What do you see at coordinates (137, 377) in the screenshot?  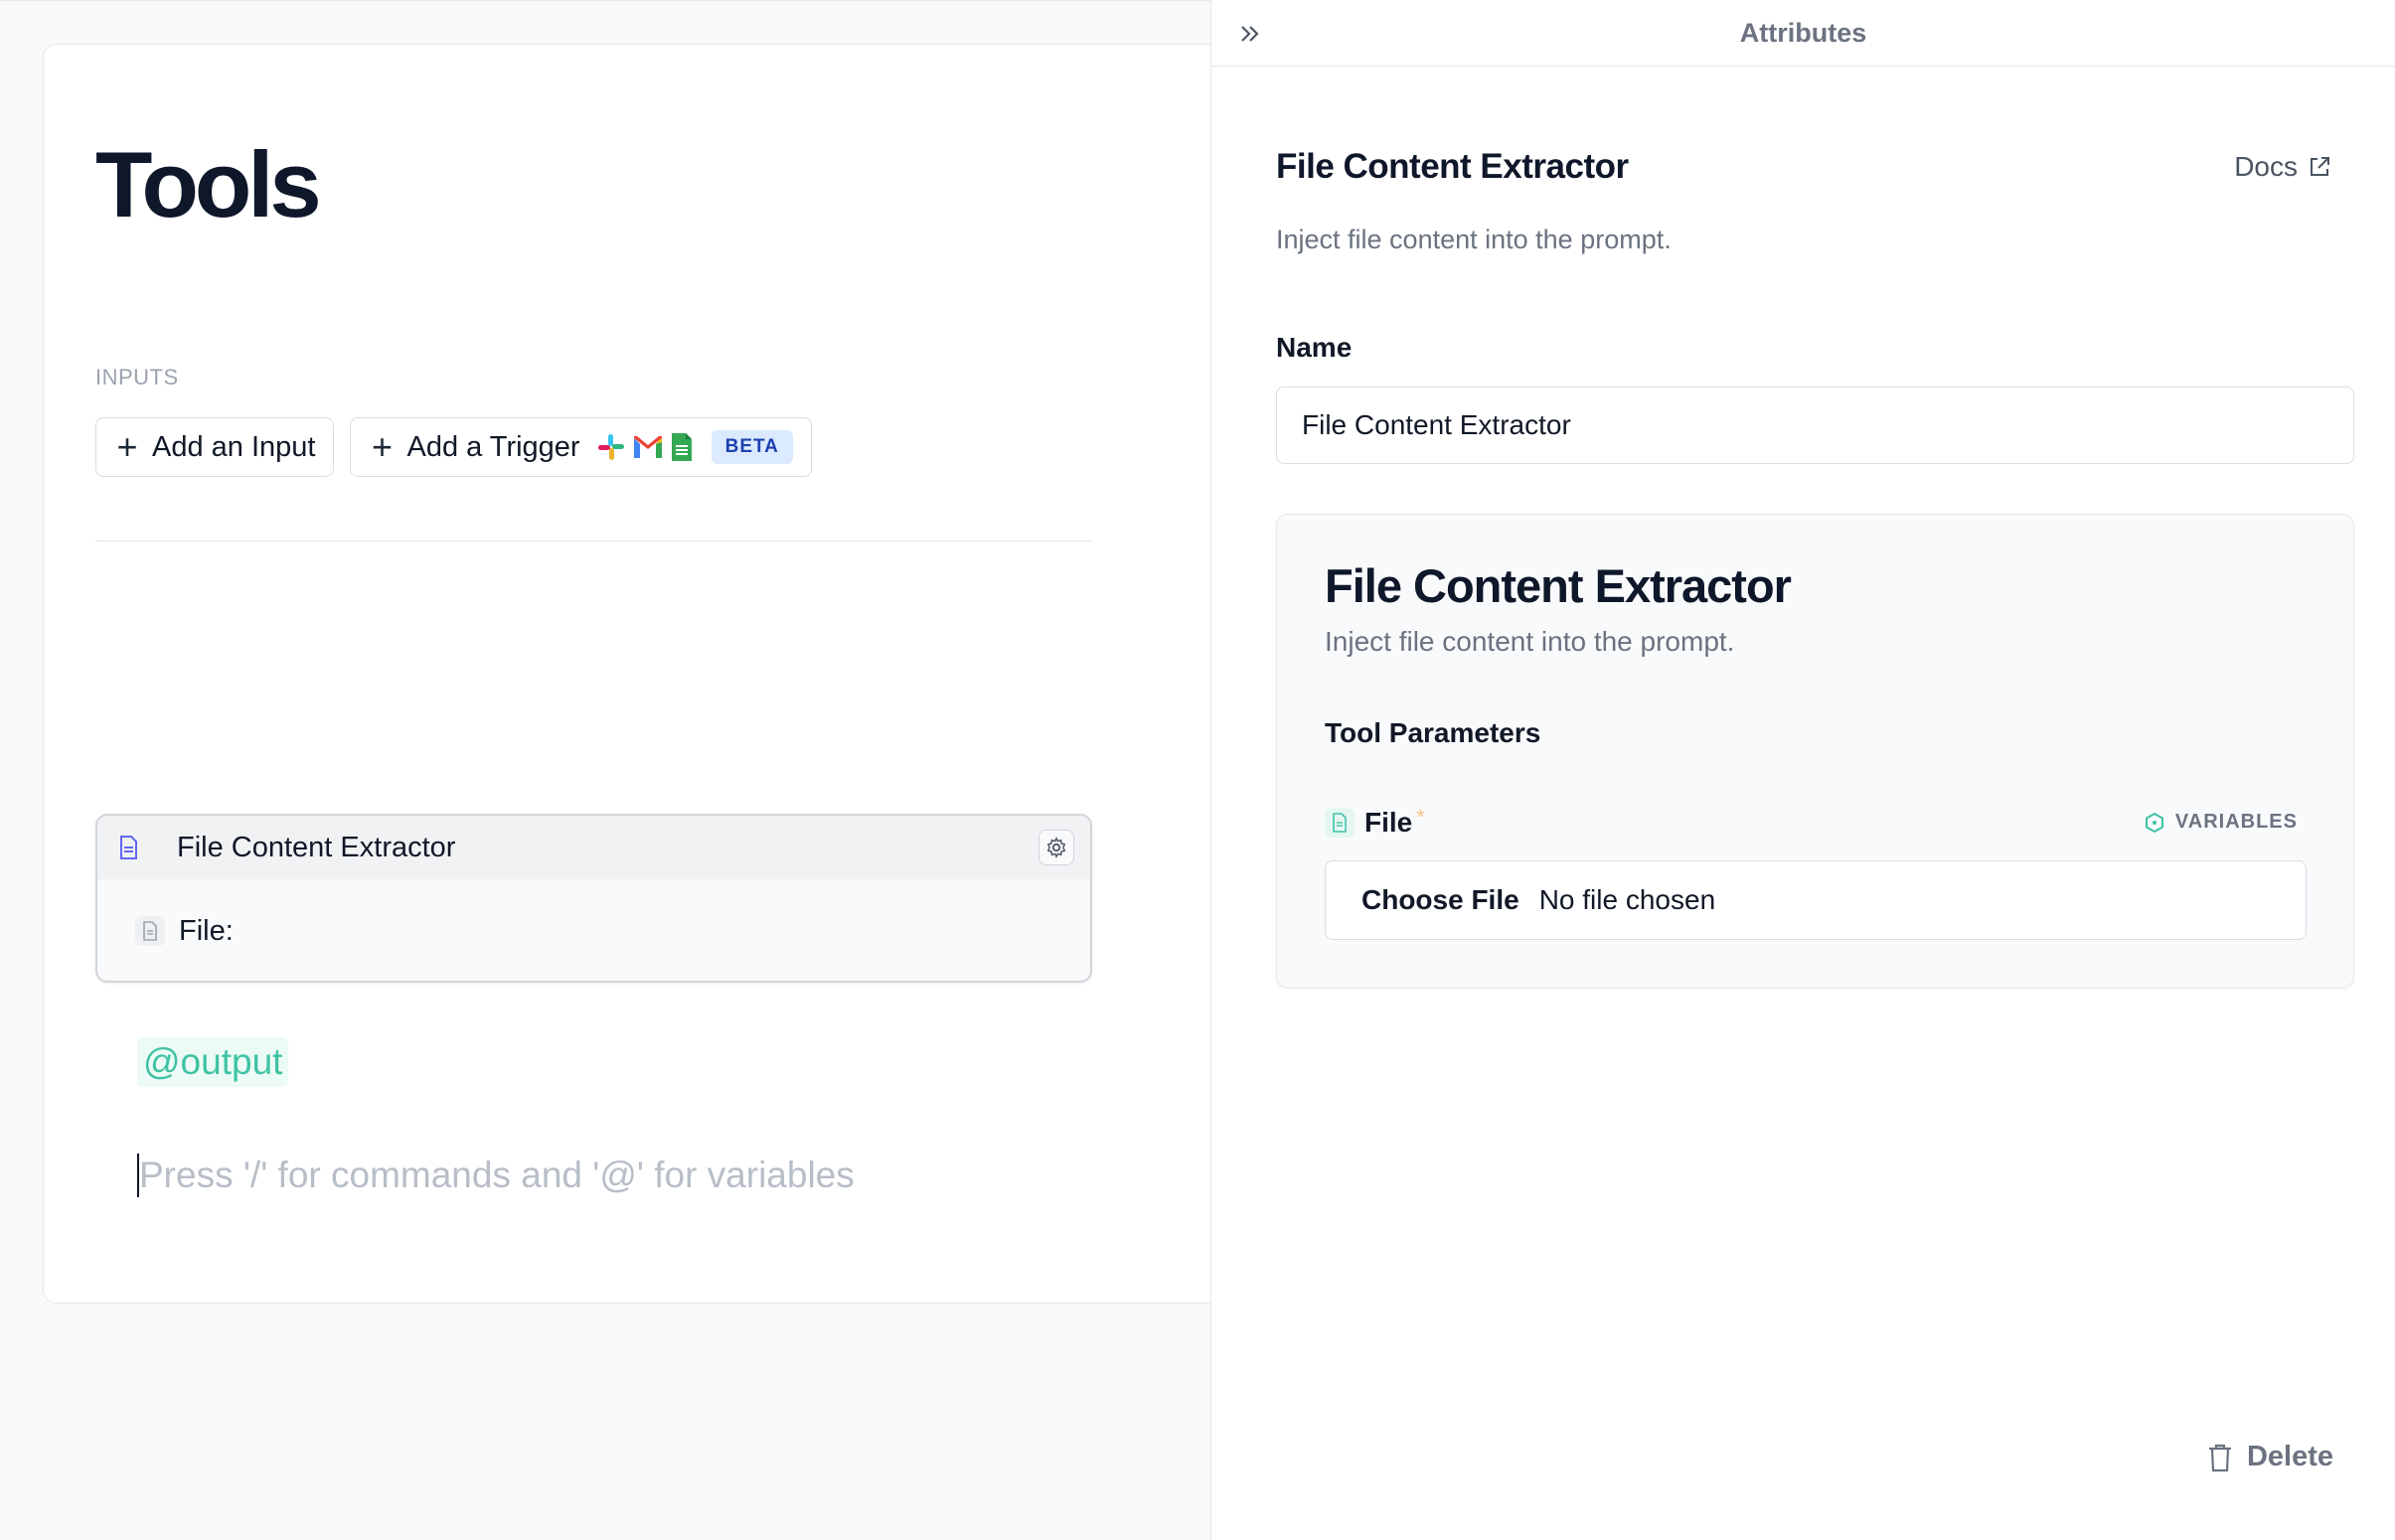 I see `inputs-section-label: INPUTS` at bounding box center [137, 377].